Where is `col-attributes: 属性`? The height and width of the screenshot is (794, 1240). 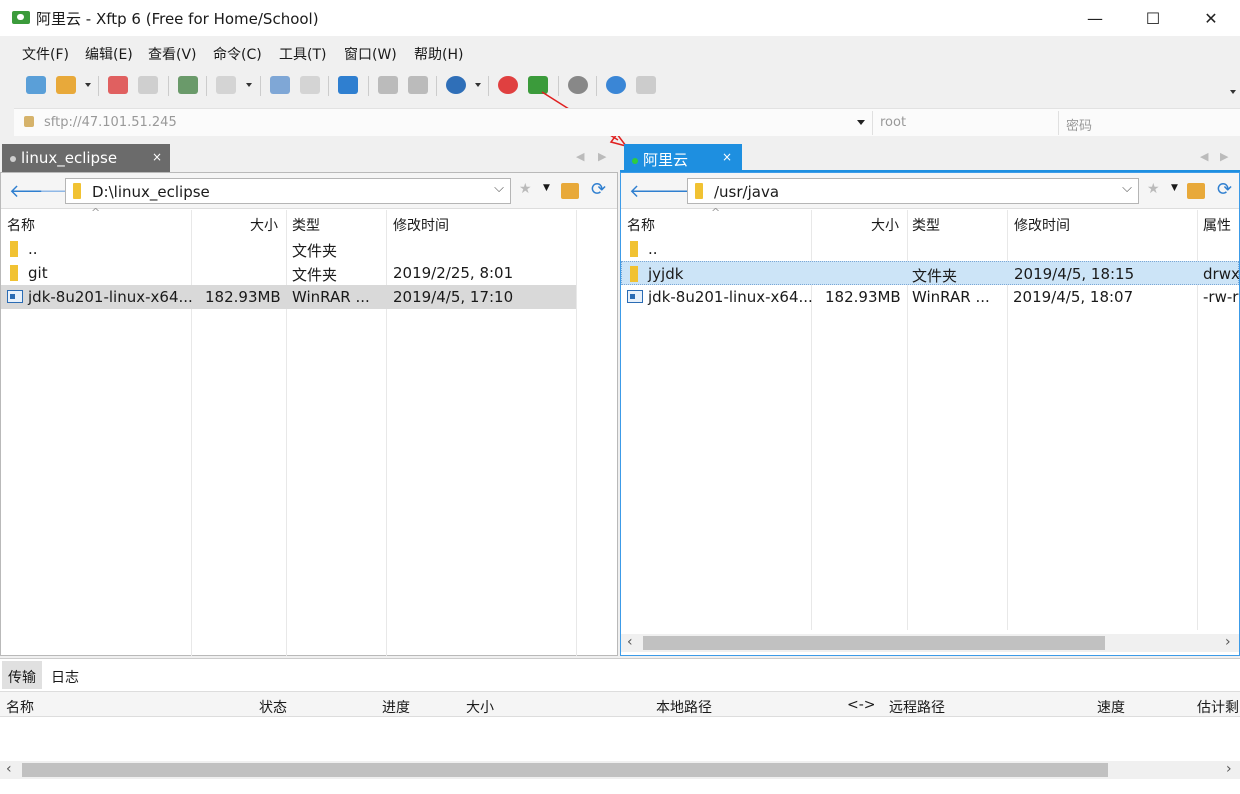 col-attributes: 属性 is located at coordinates (1217, 225).